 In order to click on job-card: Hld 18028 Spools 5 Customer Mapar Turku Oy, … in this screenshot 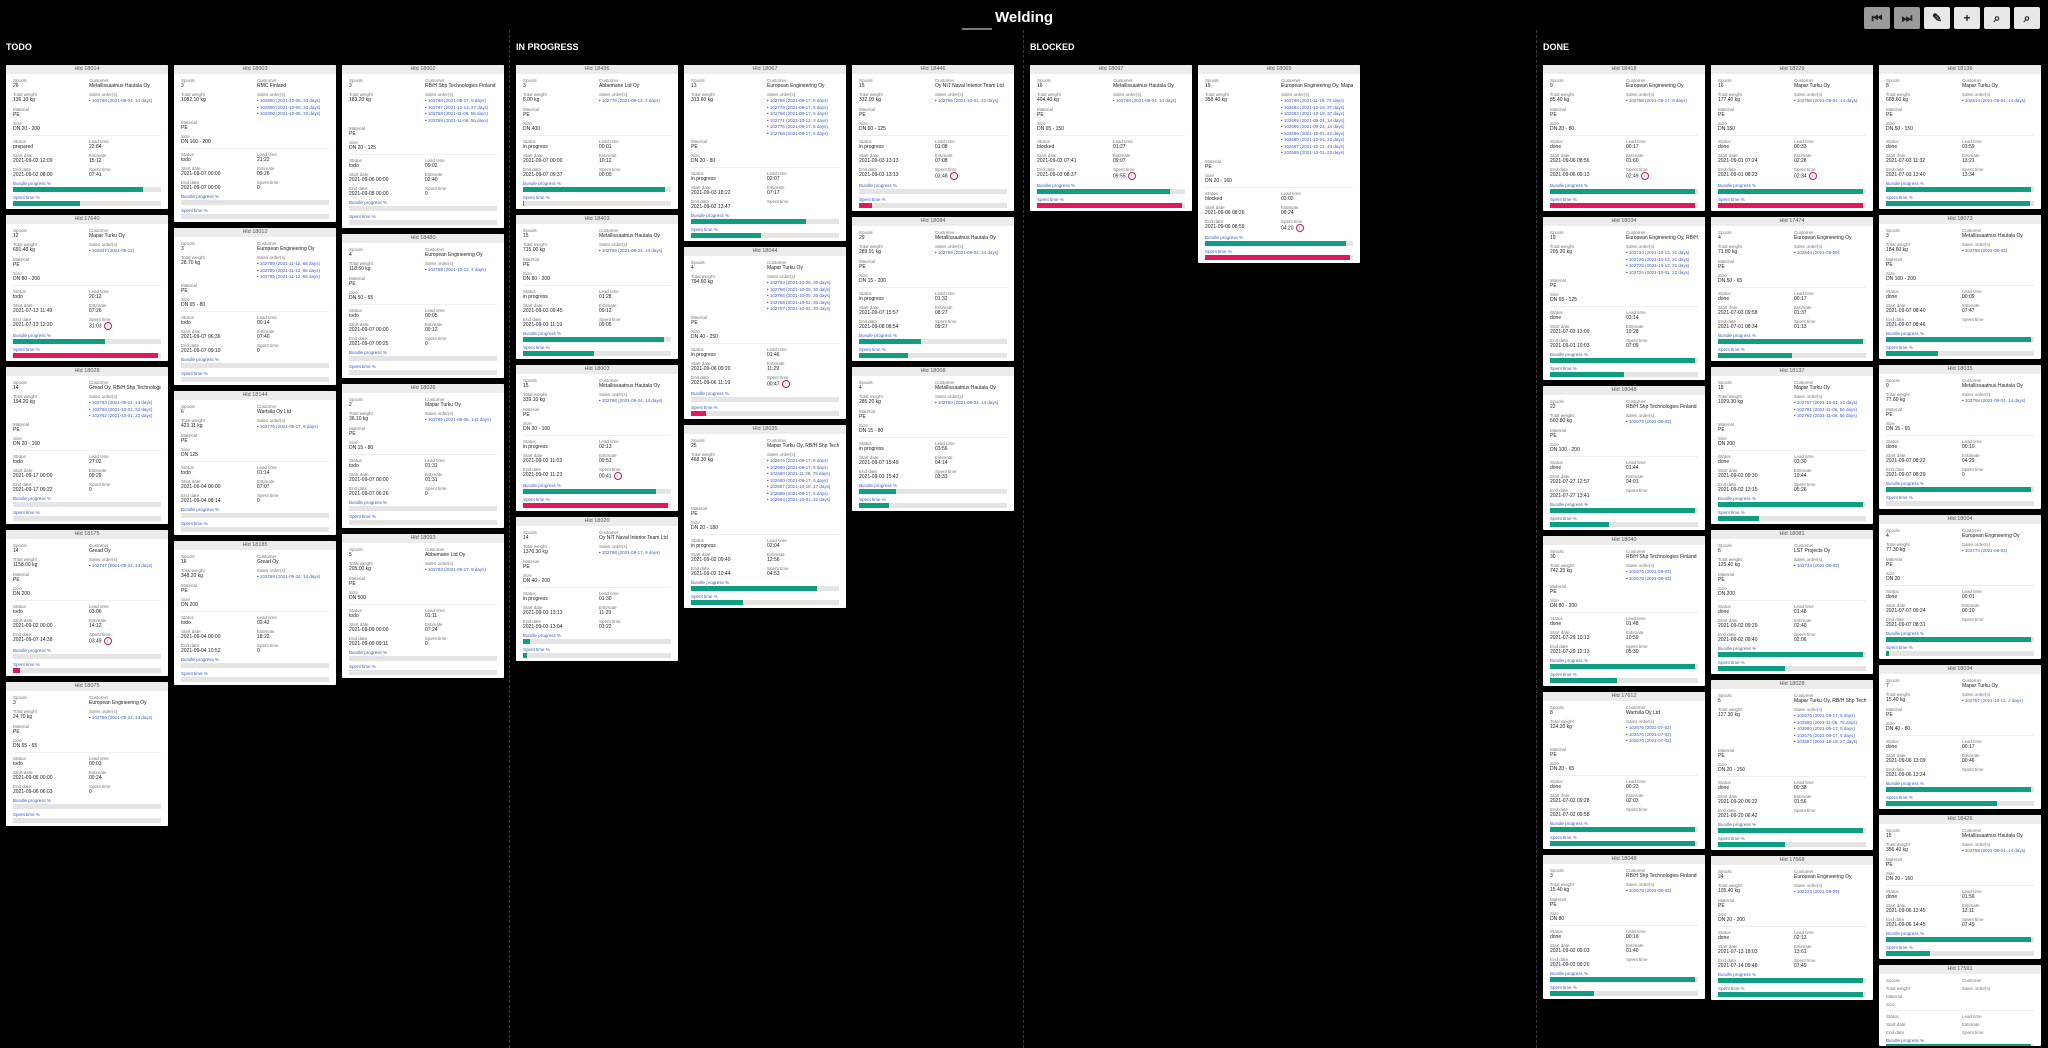, I will do `click(1792, 765)`.